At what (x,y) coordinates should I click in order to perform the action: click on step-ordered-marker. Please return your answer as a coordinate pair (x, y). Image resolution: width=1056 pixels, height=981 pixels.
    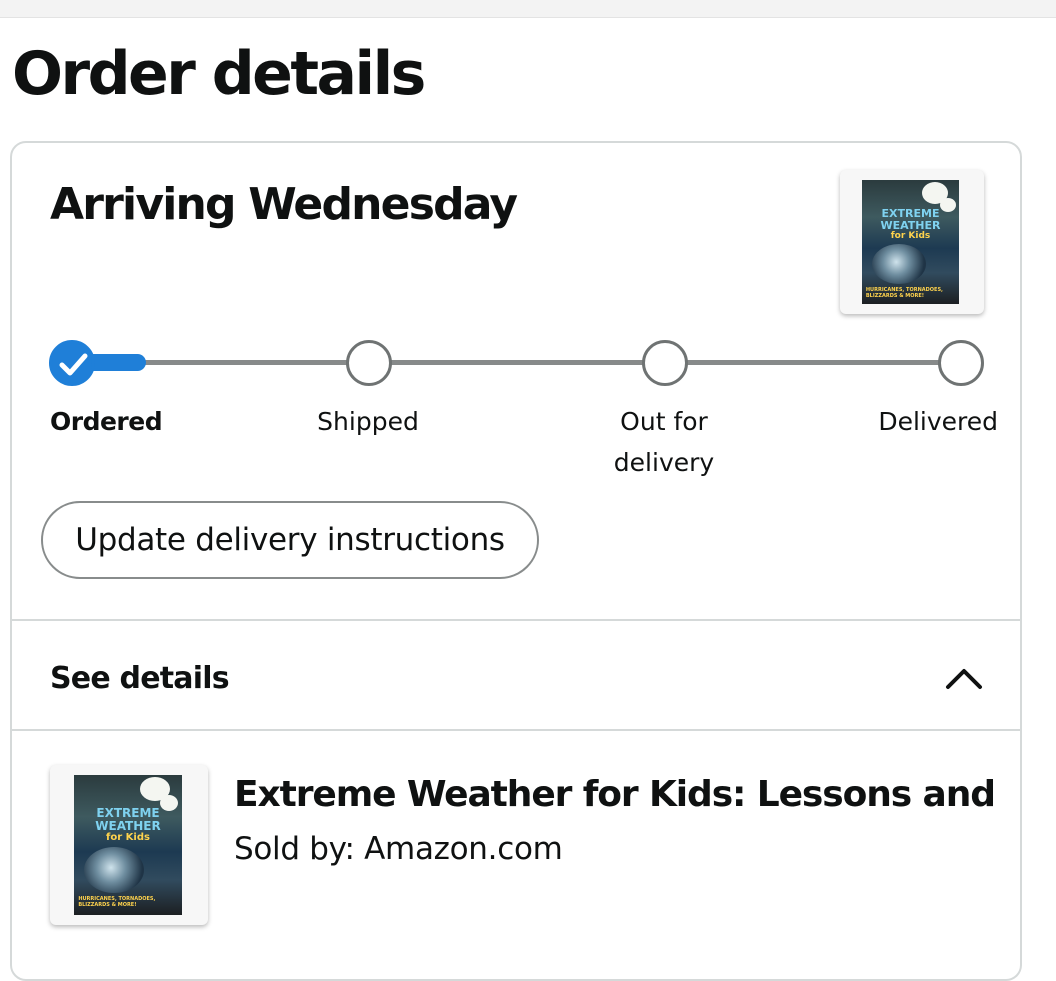
    Looking at the image, I should click on (72, 363).